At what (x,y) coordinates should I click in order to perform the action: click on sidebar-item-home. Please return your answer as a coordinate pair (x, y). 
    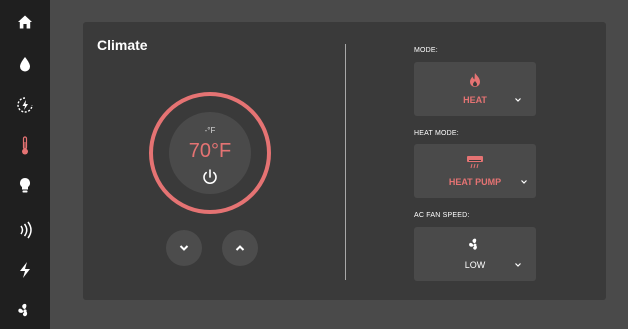
    Looking at the image, I should click on (25, 22).